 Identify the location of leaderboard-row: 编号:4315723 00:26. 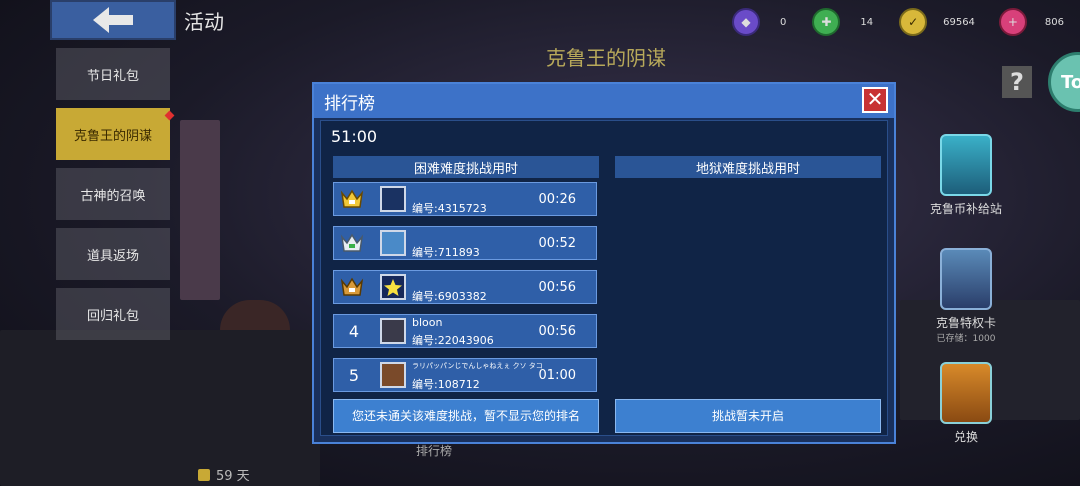
(465, 199).